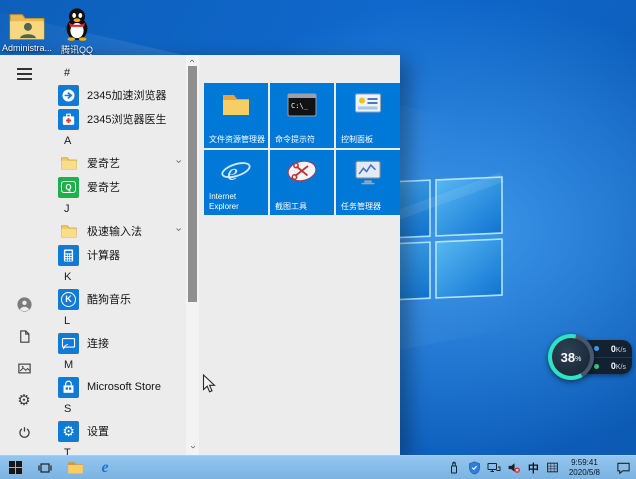 The width and height of the screenshot is (636, 479). I want to click on taskbar: e 中 9:59:41 2020/5/8, so click(318, 467).